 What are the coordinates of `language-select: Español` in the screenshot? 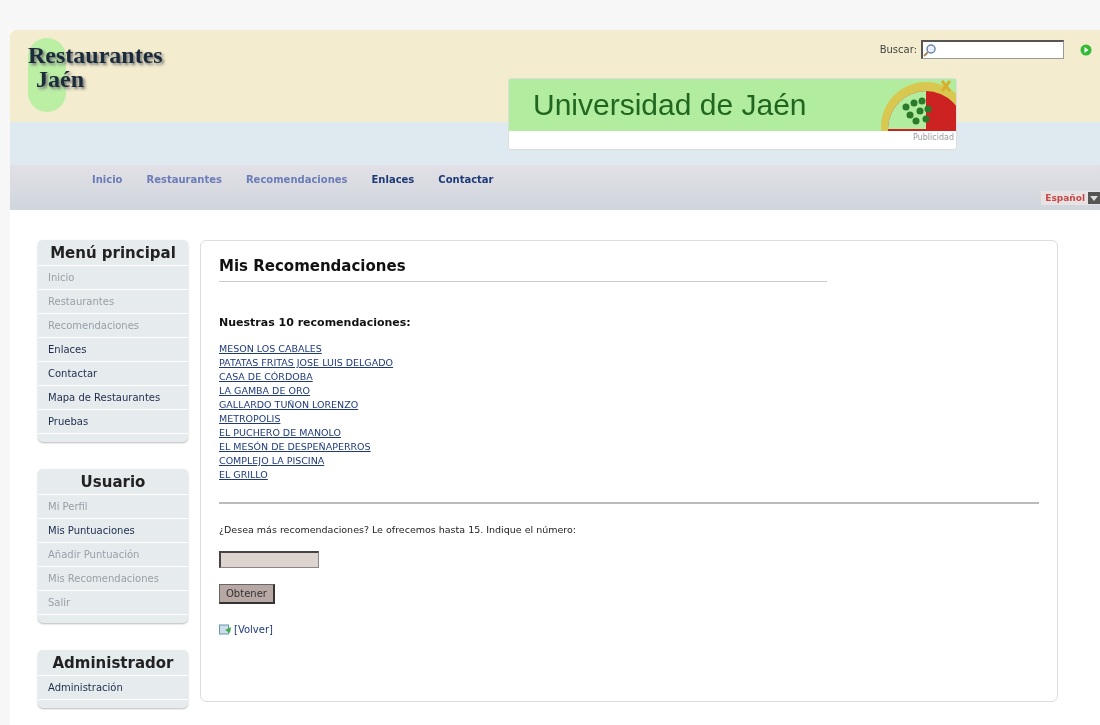 It's located at (1070, 198).